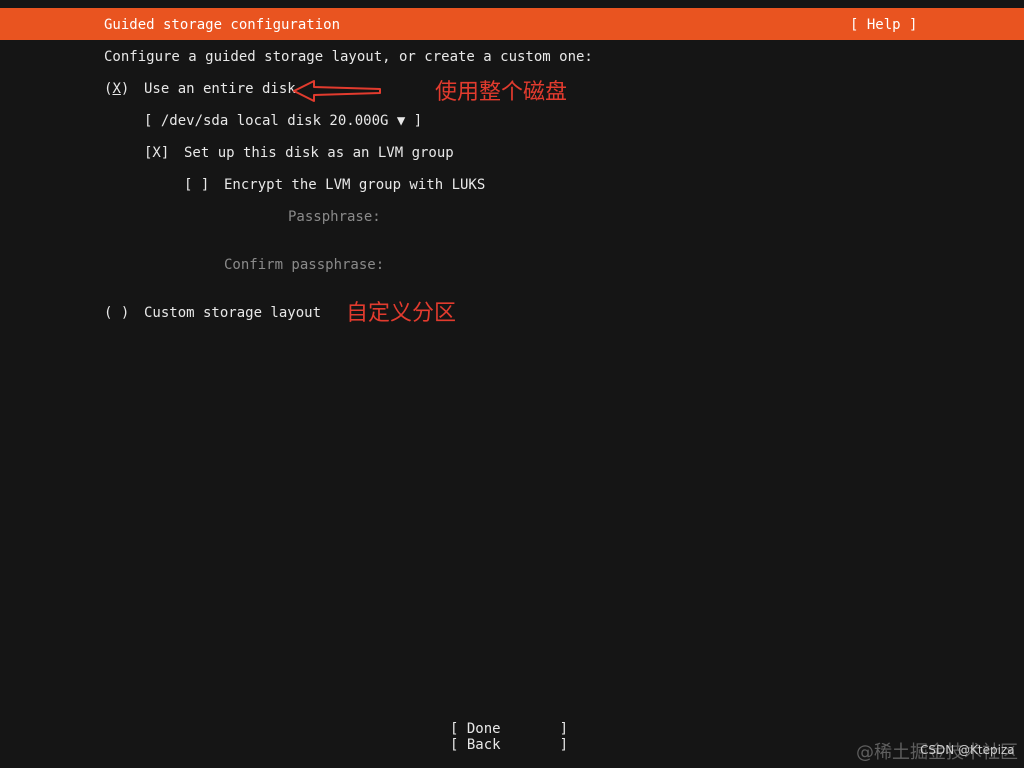  What do you see at coordinates (274, 121) in the screenshot?
I see `disk-select-value: /dev/sda local disk 20.000G` at bounding box center [274, 121].